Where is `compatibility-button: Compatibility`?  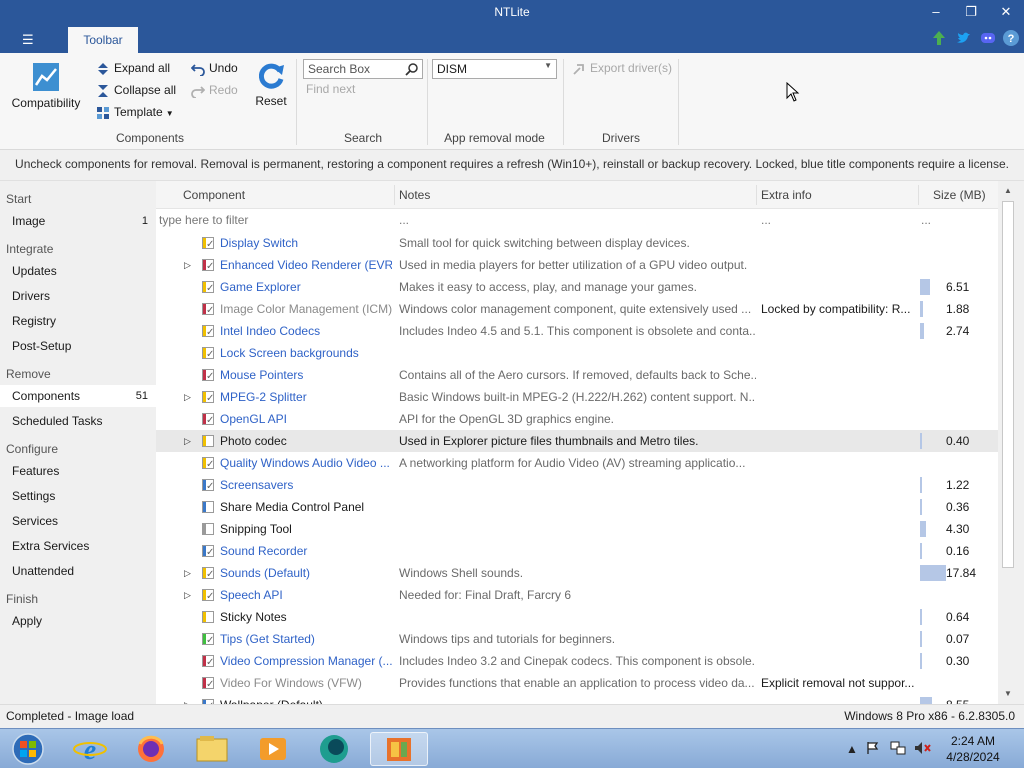 compatibility-button: Compatibility is located at coordinates (46, 89).